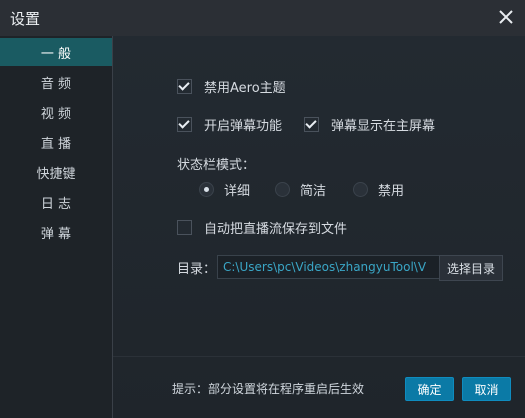 The image size is (525, 418). What do you see at coordinates (245, 88) in the screenshot?
I see `disable-aero-label: 禁用Aero主题` at bounding box center [245, 88].